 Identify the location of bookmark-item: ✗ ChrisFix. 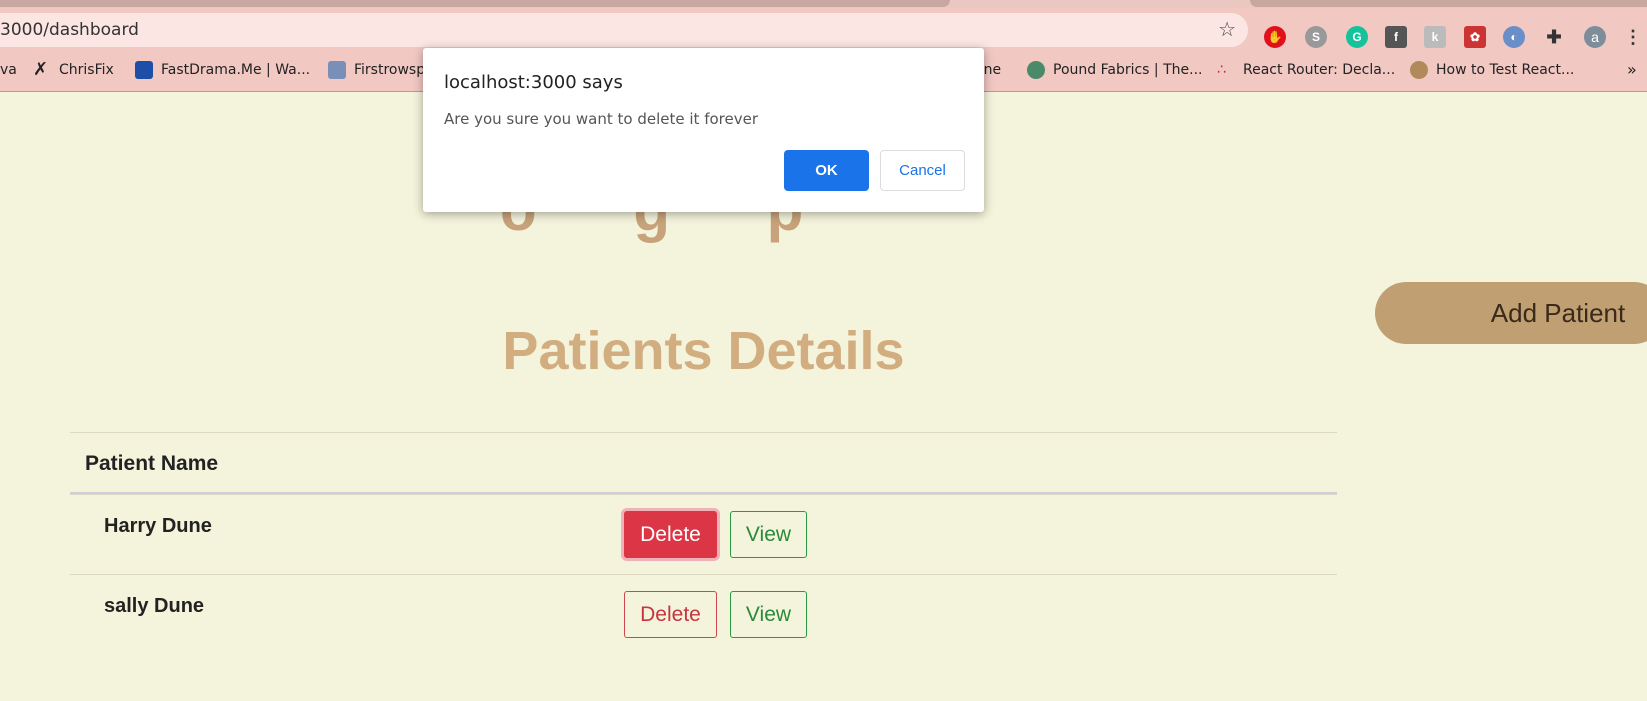
(73, 70).